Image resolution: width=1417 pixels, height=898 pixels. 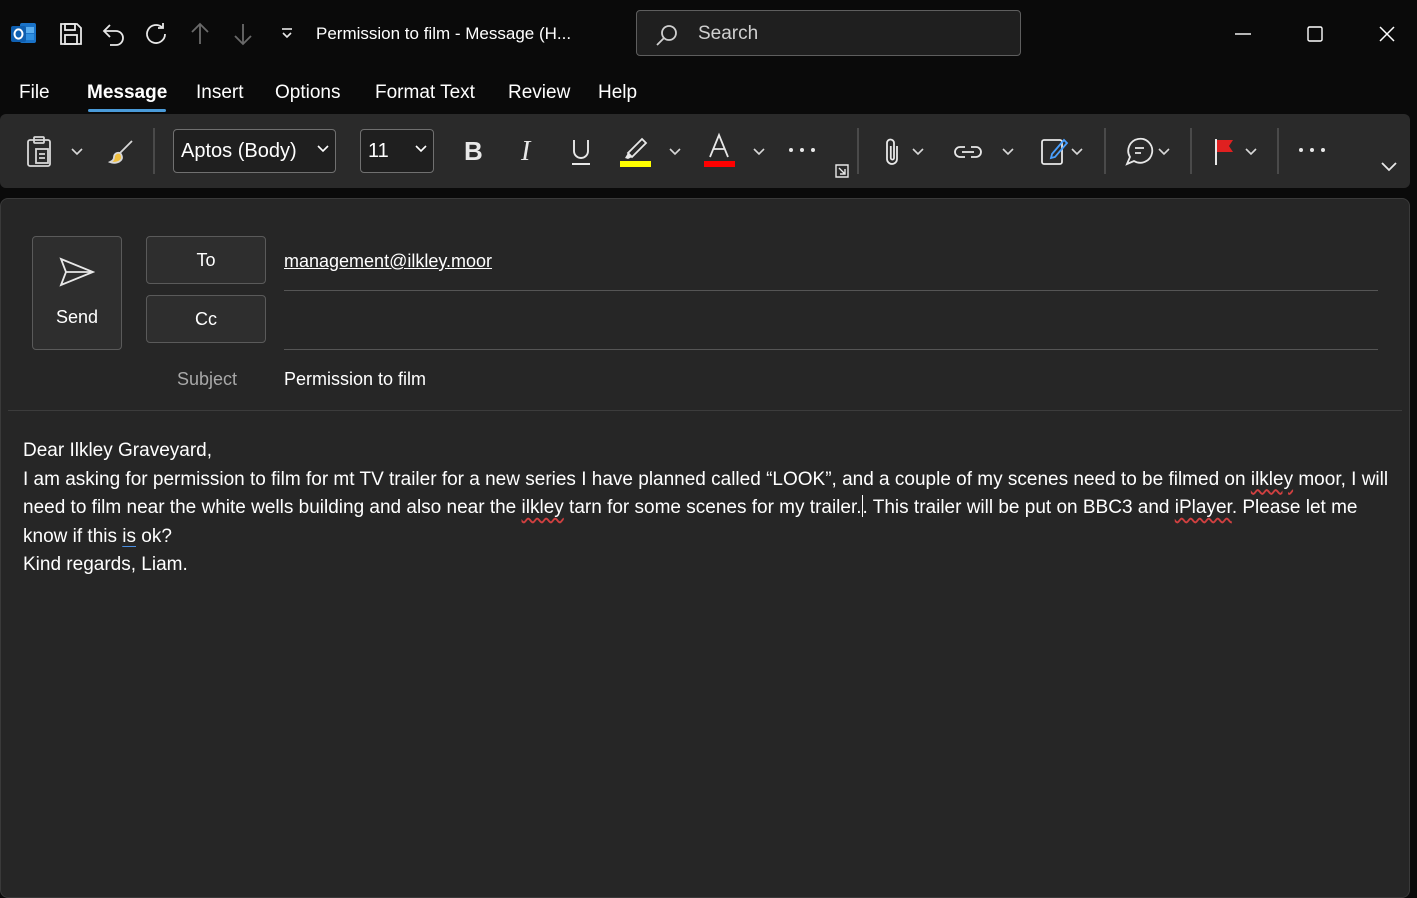 What do you see at coordinates (635, 150) in the screenshot?
I see `highlight-color-icon` at bounding box center [635, 150].